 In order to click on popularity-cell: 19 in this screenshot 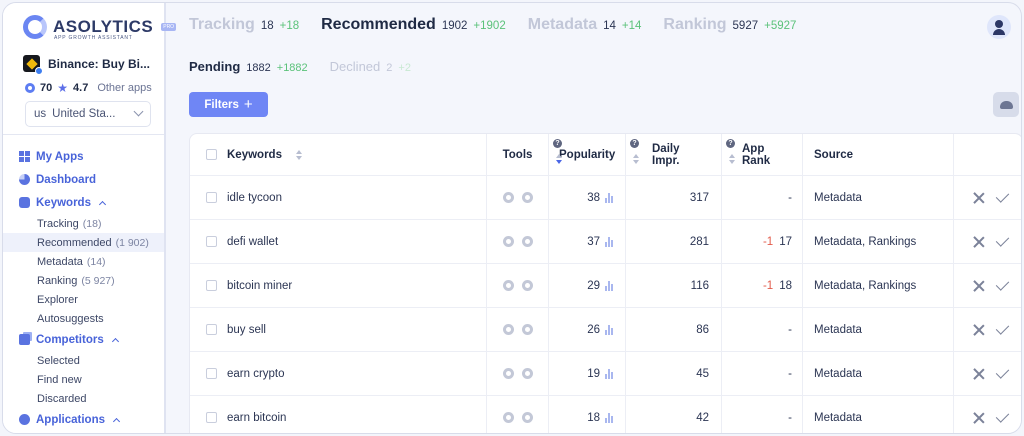, I will do `click(587, 373)`.